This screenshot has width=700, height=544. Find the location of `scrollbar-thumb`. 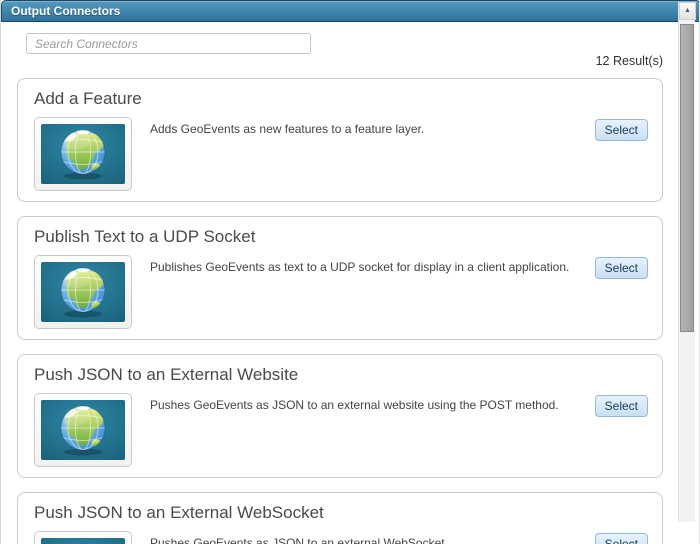

scrollbar-thumb is located at coordinates (687, 178).